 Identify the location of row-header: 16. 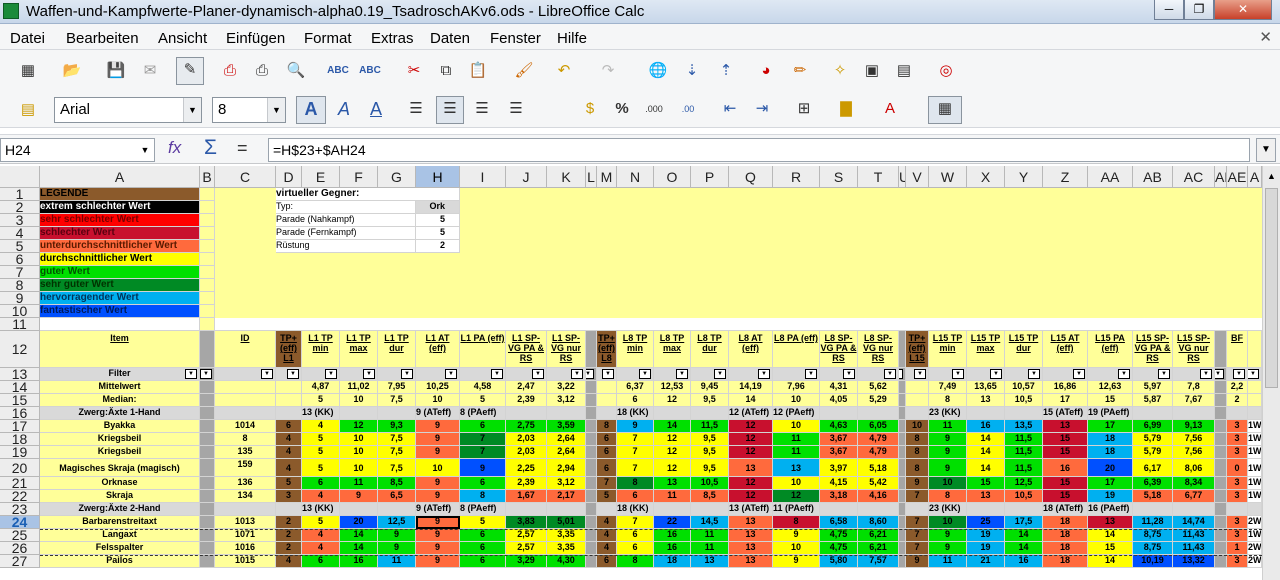
(20, 413).